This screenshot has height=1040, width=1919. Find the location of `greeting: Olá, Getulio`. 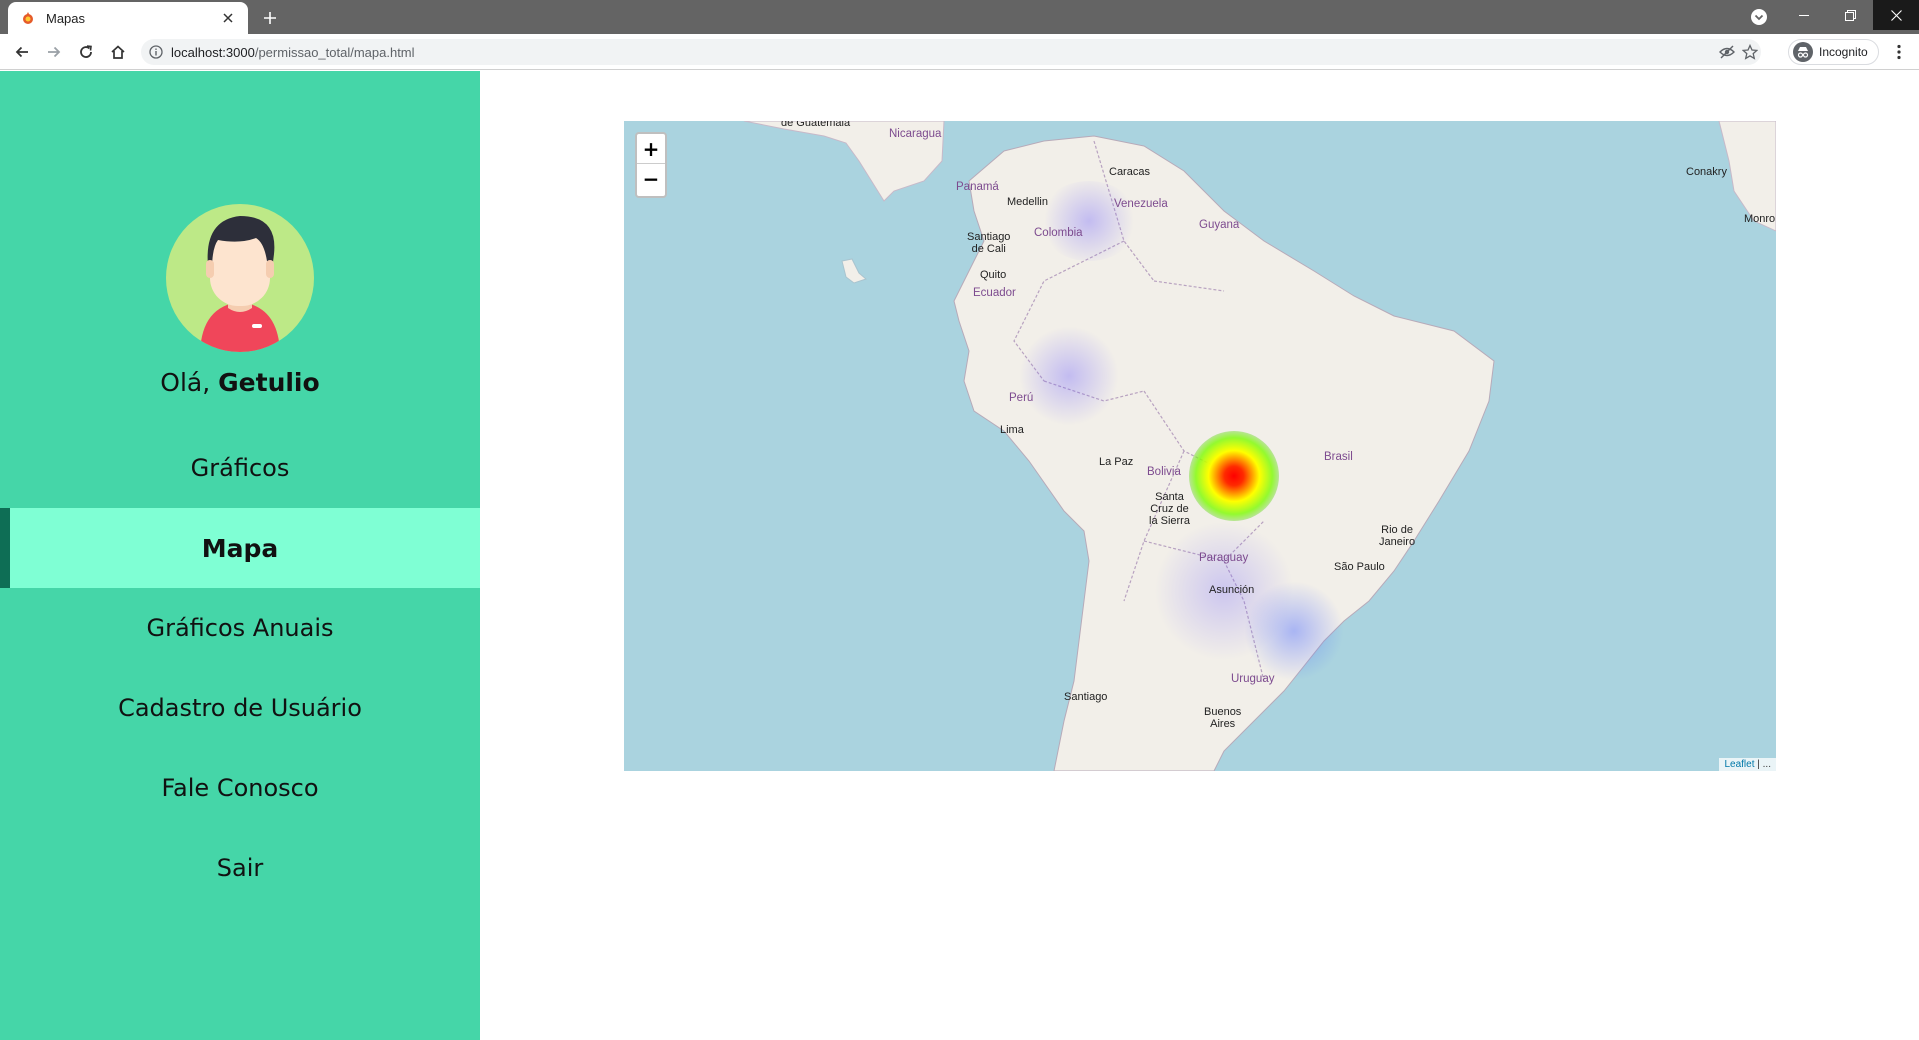

greeting: Olá, Getulio is located at coordinates (240, 382).